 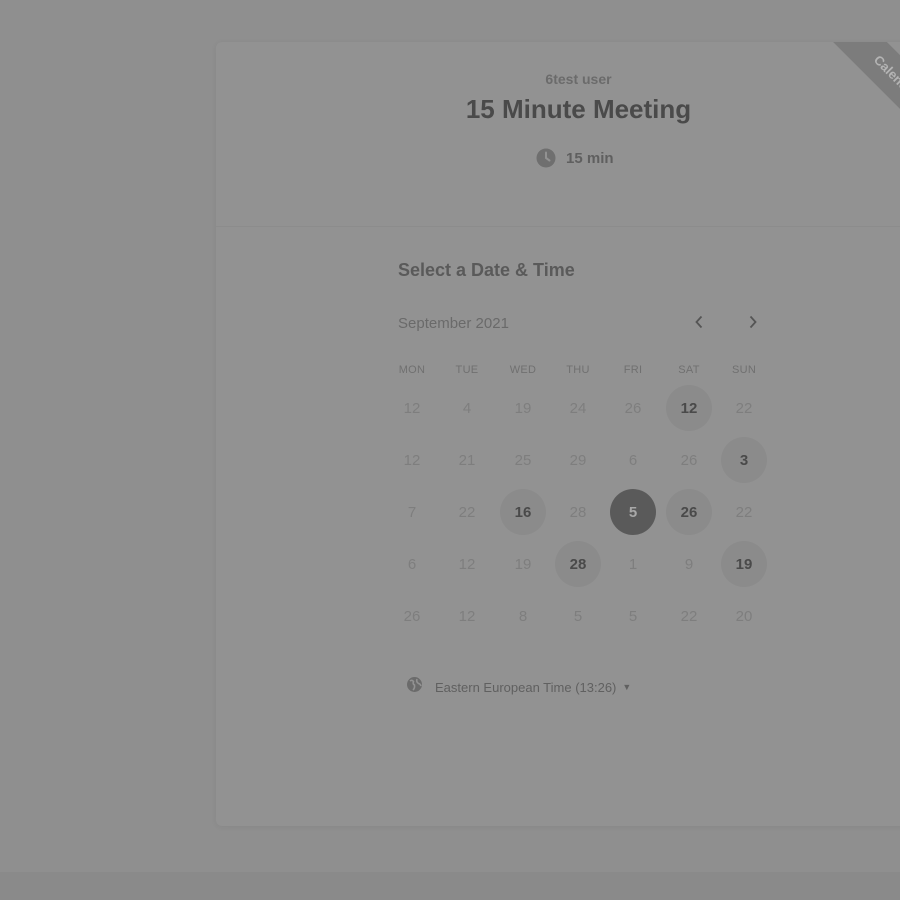 What do you see at coordinates (689, 564) in the screenshot?
I see `calendar-day: 9` at bounding box center [689, 564].